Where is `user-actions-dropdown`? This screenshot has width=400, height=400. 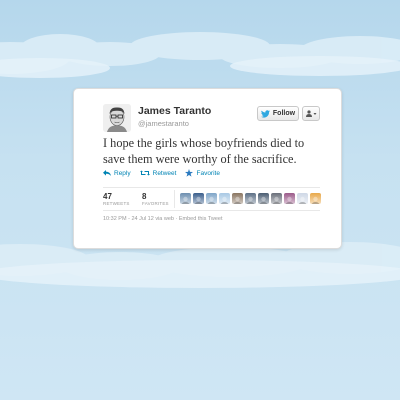
user-actions-dropdown is located at coordinates (311, 113).